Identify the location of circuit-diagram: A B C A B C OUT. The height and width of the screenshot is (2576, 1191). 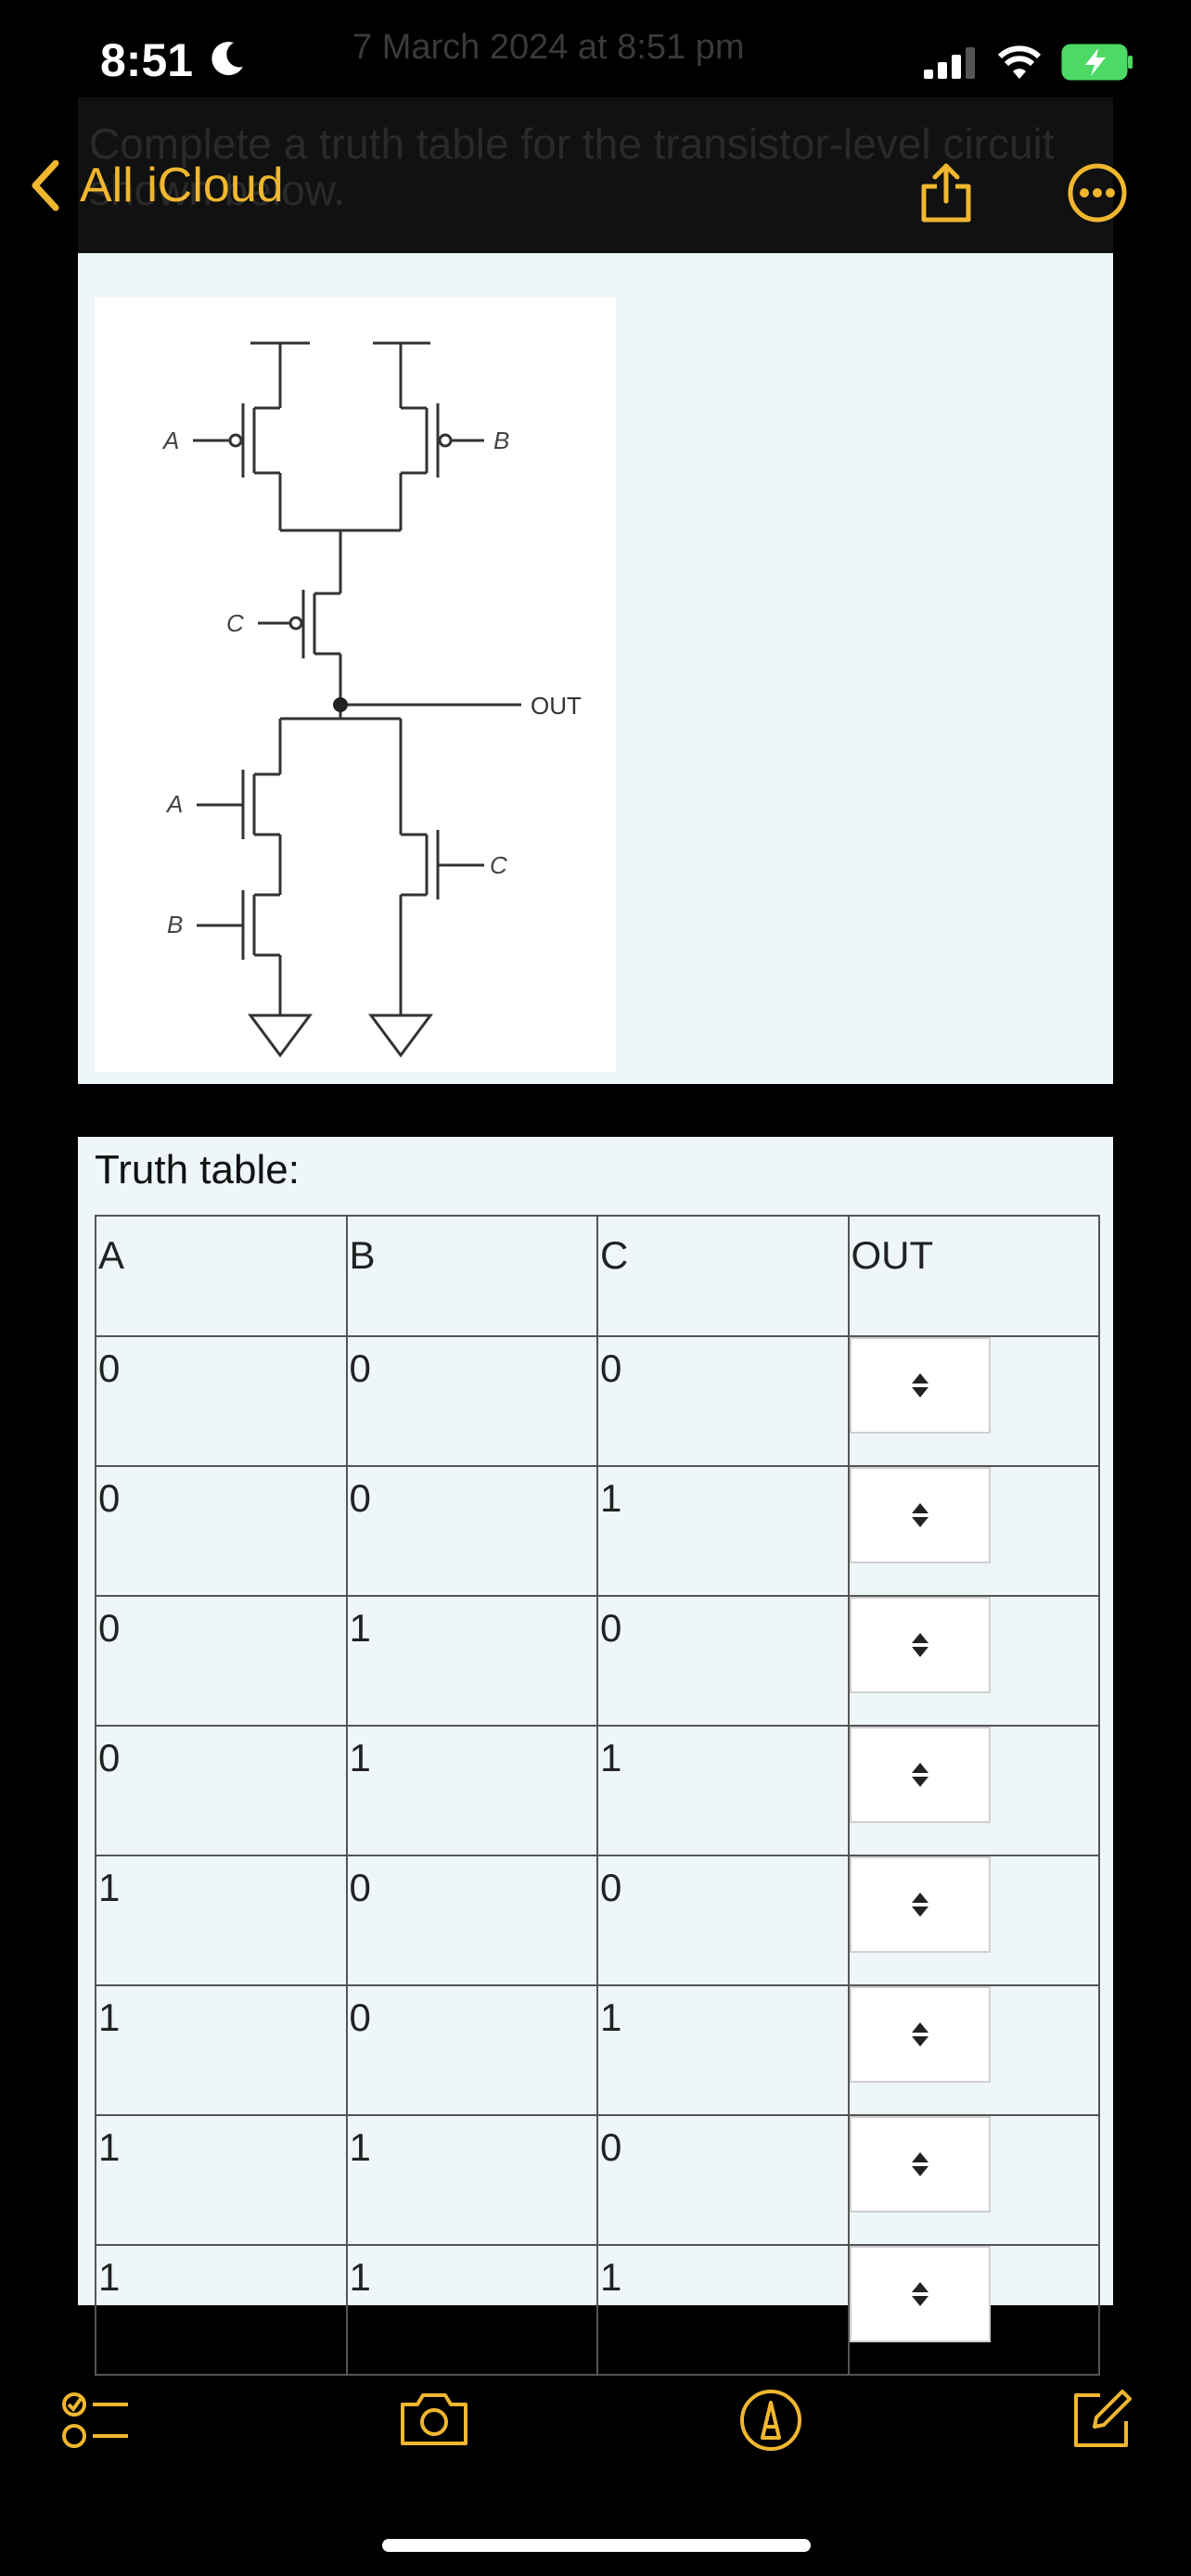
(355, 685).